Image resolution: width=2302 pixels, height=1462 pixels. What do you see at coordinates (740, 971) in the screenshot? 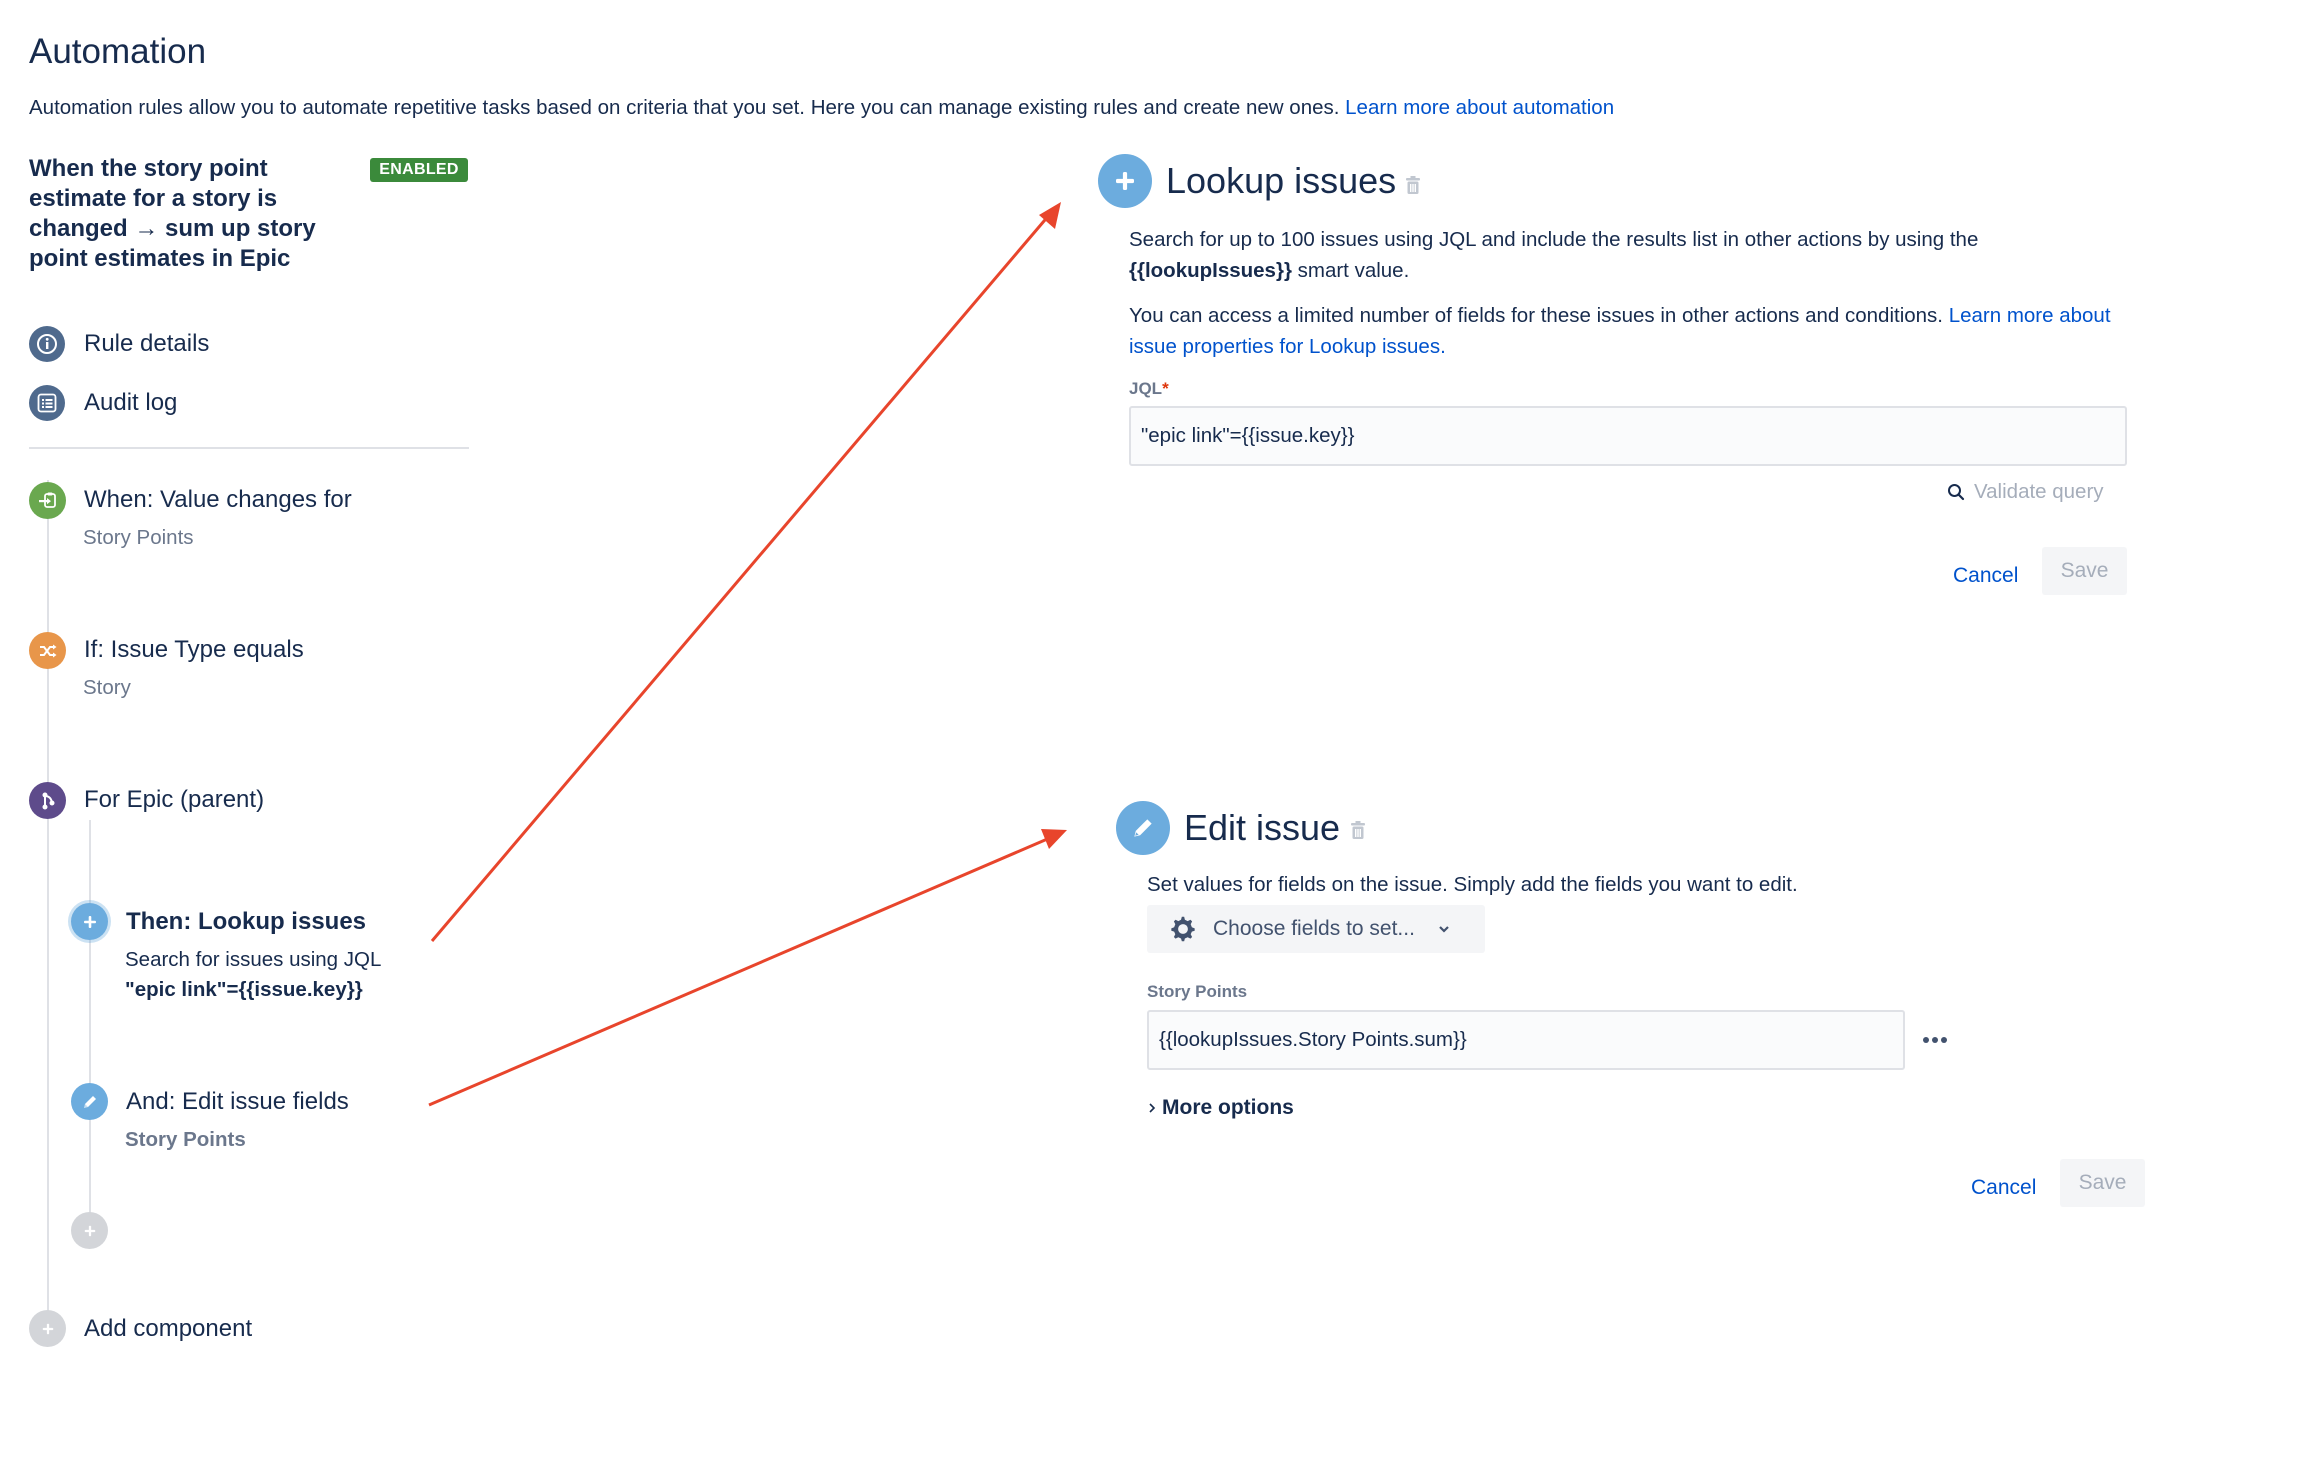
I see `annotation-arrow-edit` at bounding box center [740, 971].